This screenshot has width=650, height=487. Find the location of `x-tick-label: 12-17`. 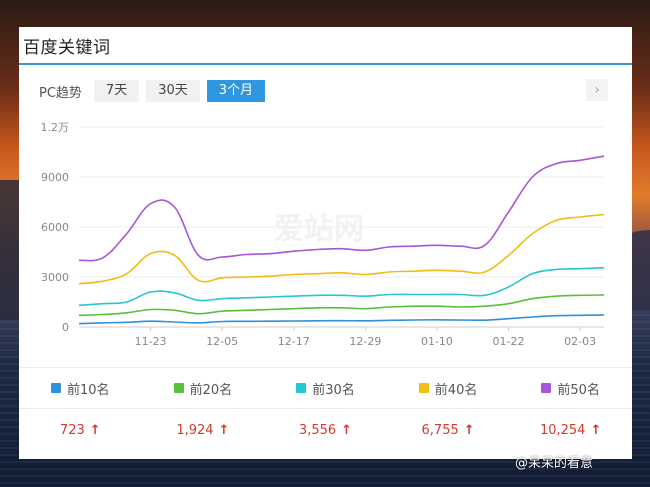

x-tick-label: 12-17 is located at coordinates (294, 341).